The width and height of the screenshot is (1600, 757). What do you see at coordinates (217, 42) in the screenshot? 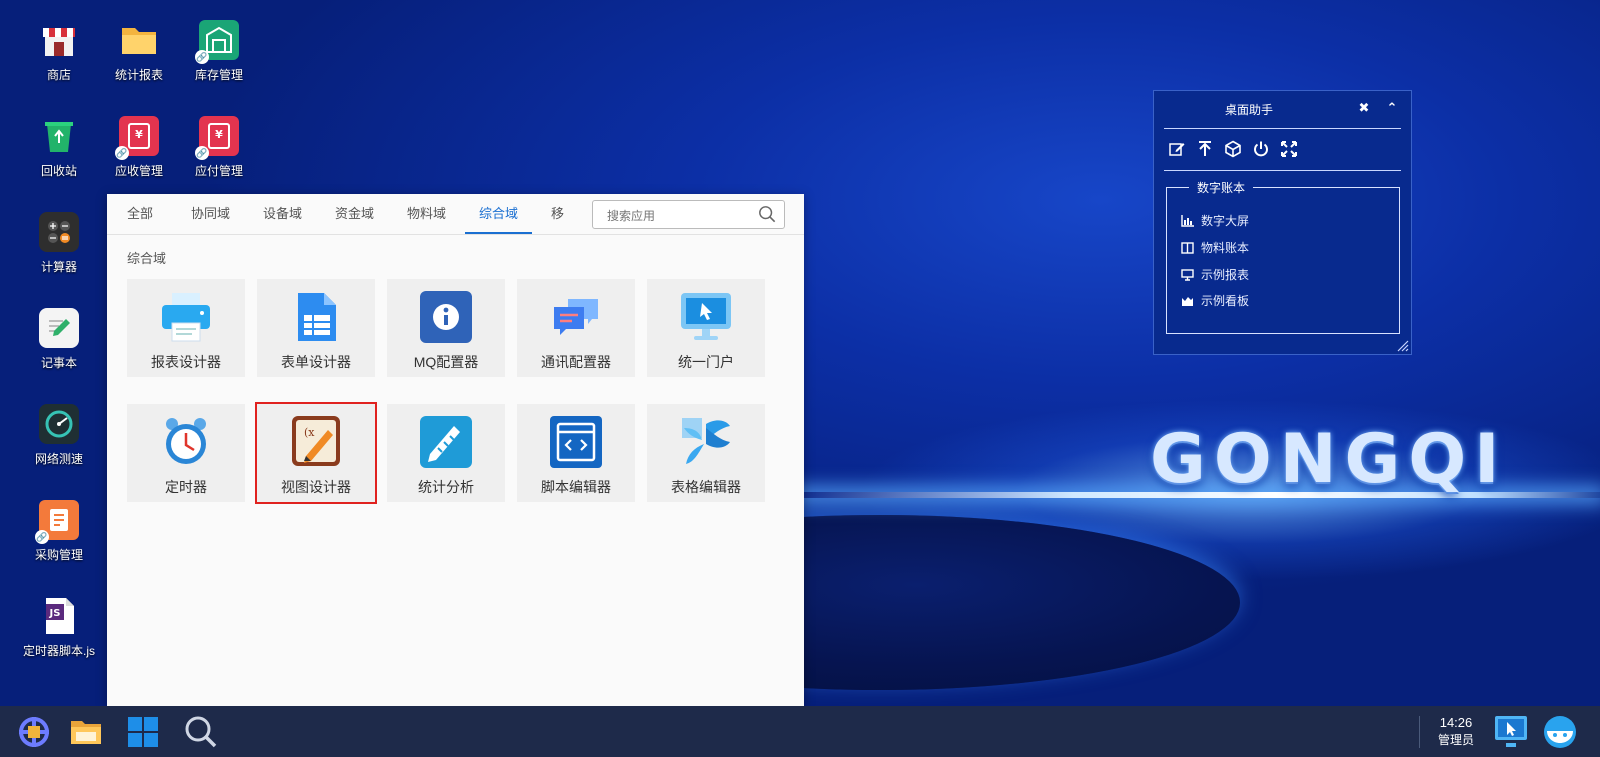
I see `warehouse-icon: 🔗` at bounding box center [217, 42].